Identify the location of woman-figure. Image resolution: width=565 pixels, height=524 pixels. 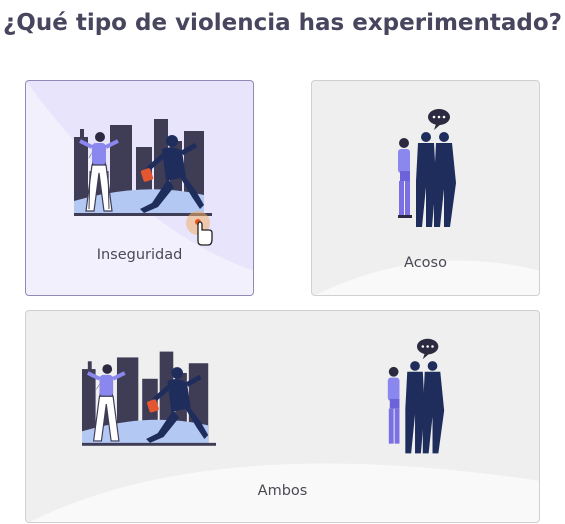
(405, 178).